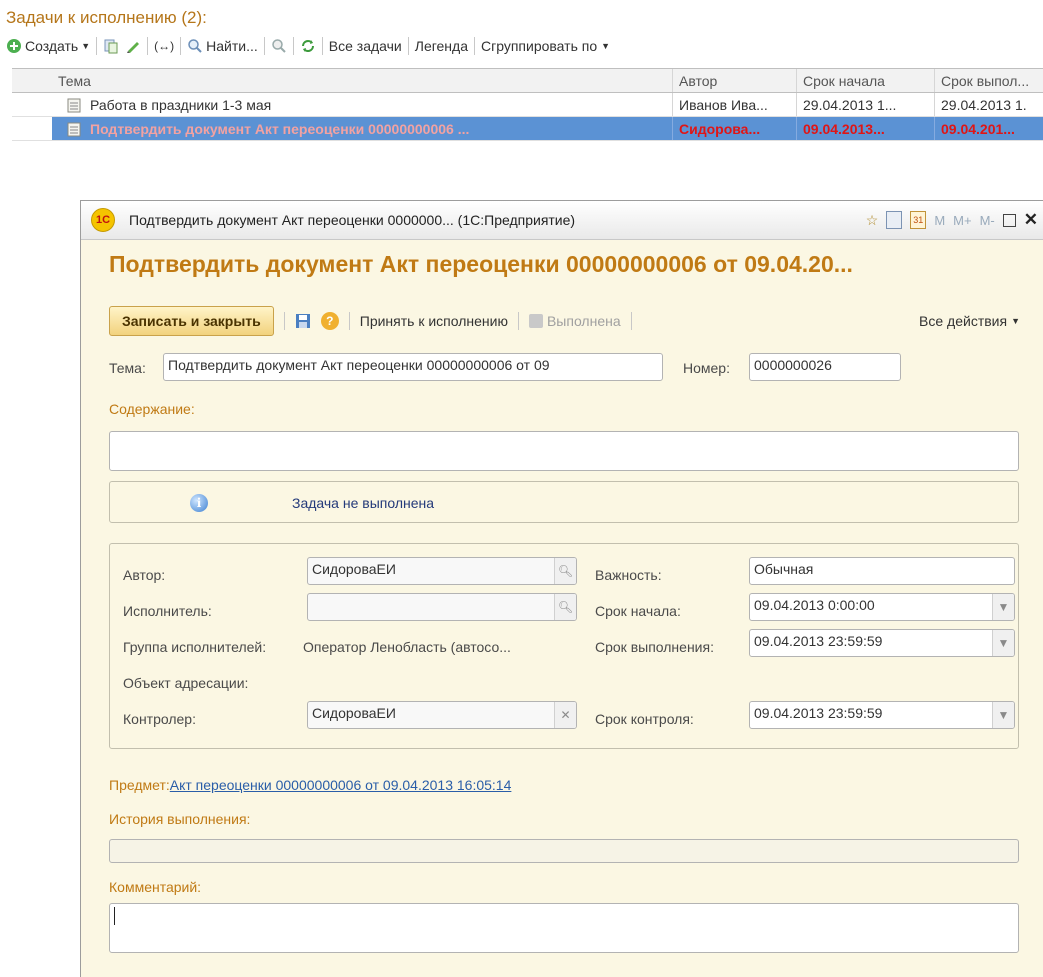  Describe the element at coordinates (32, 80) in the screenshot. I see `header-spacer` at that location.